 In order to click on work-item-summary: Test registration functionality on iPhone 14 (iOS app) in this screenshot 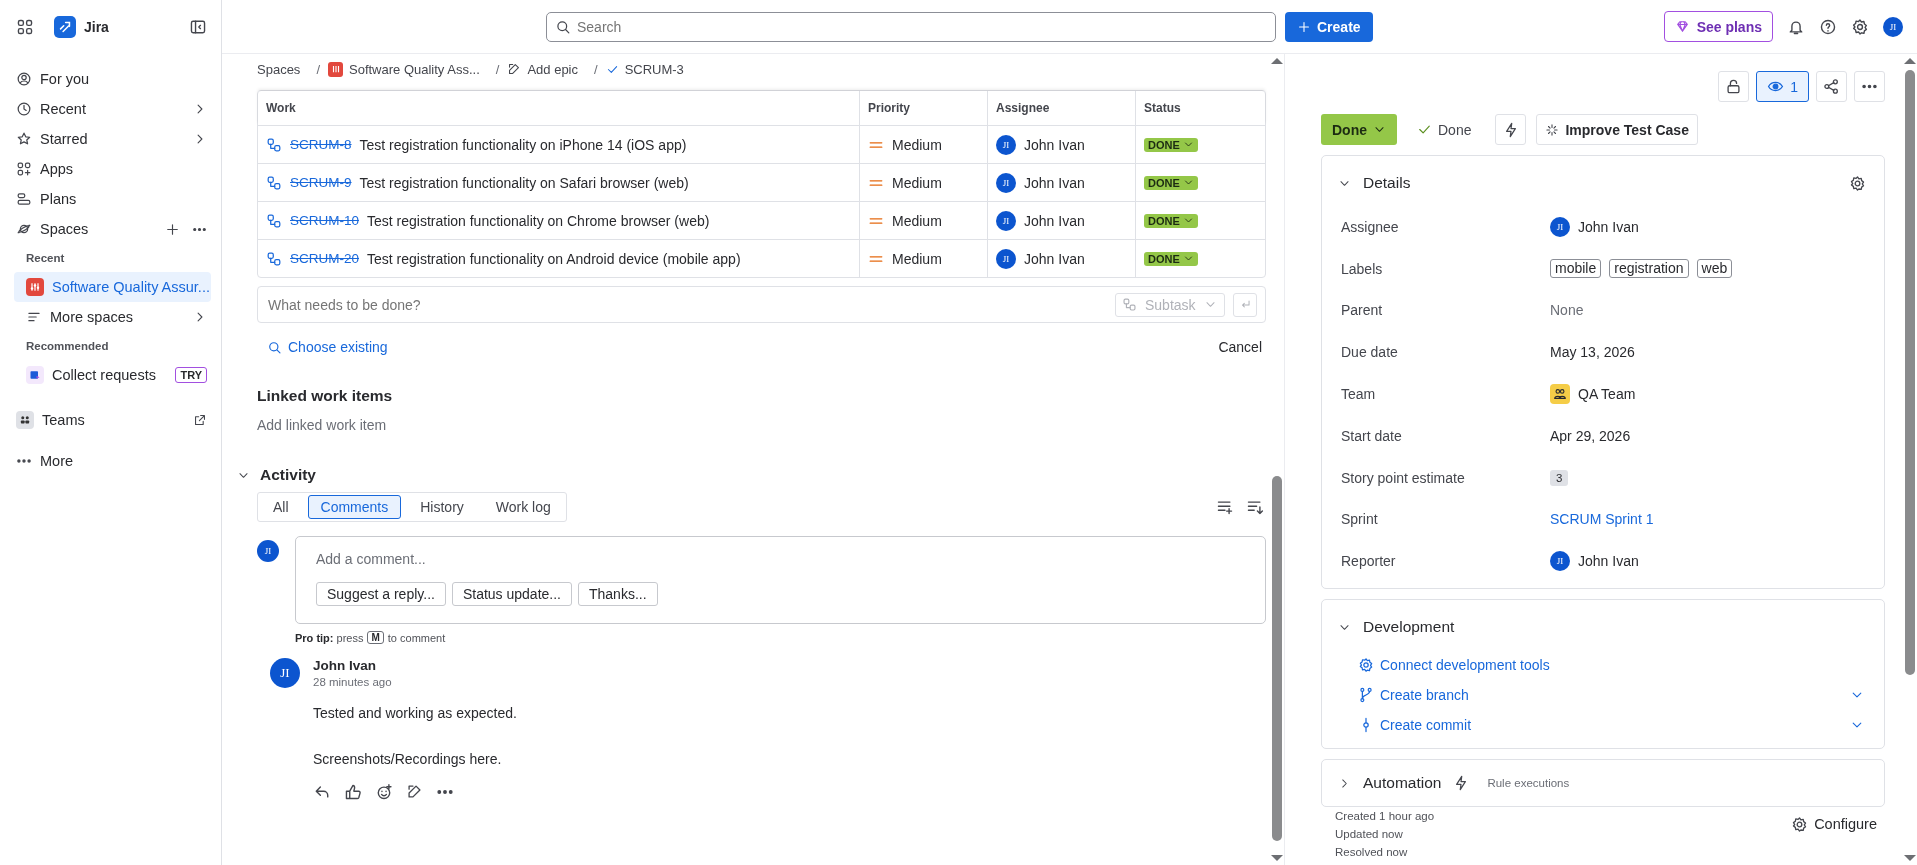, I will do `click(523, 144)`.